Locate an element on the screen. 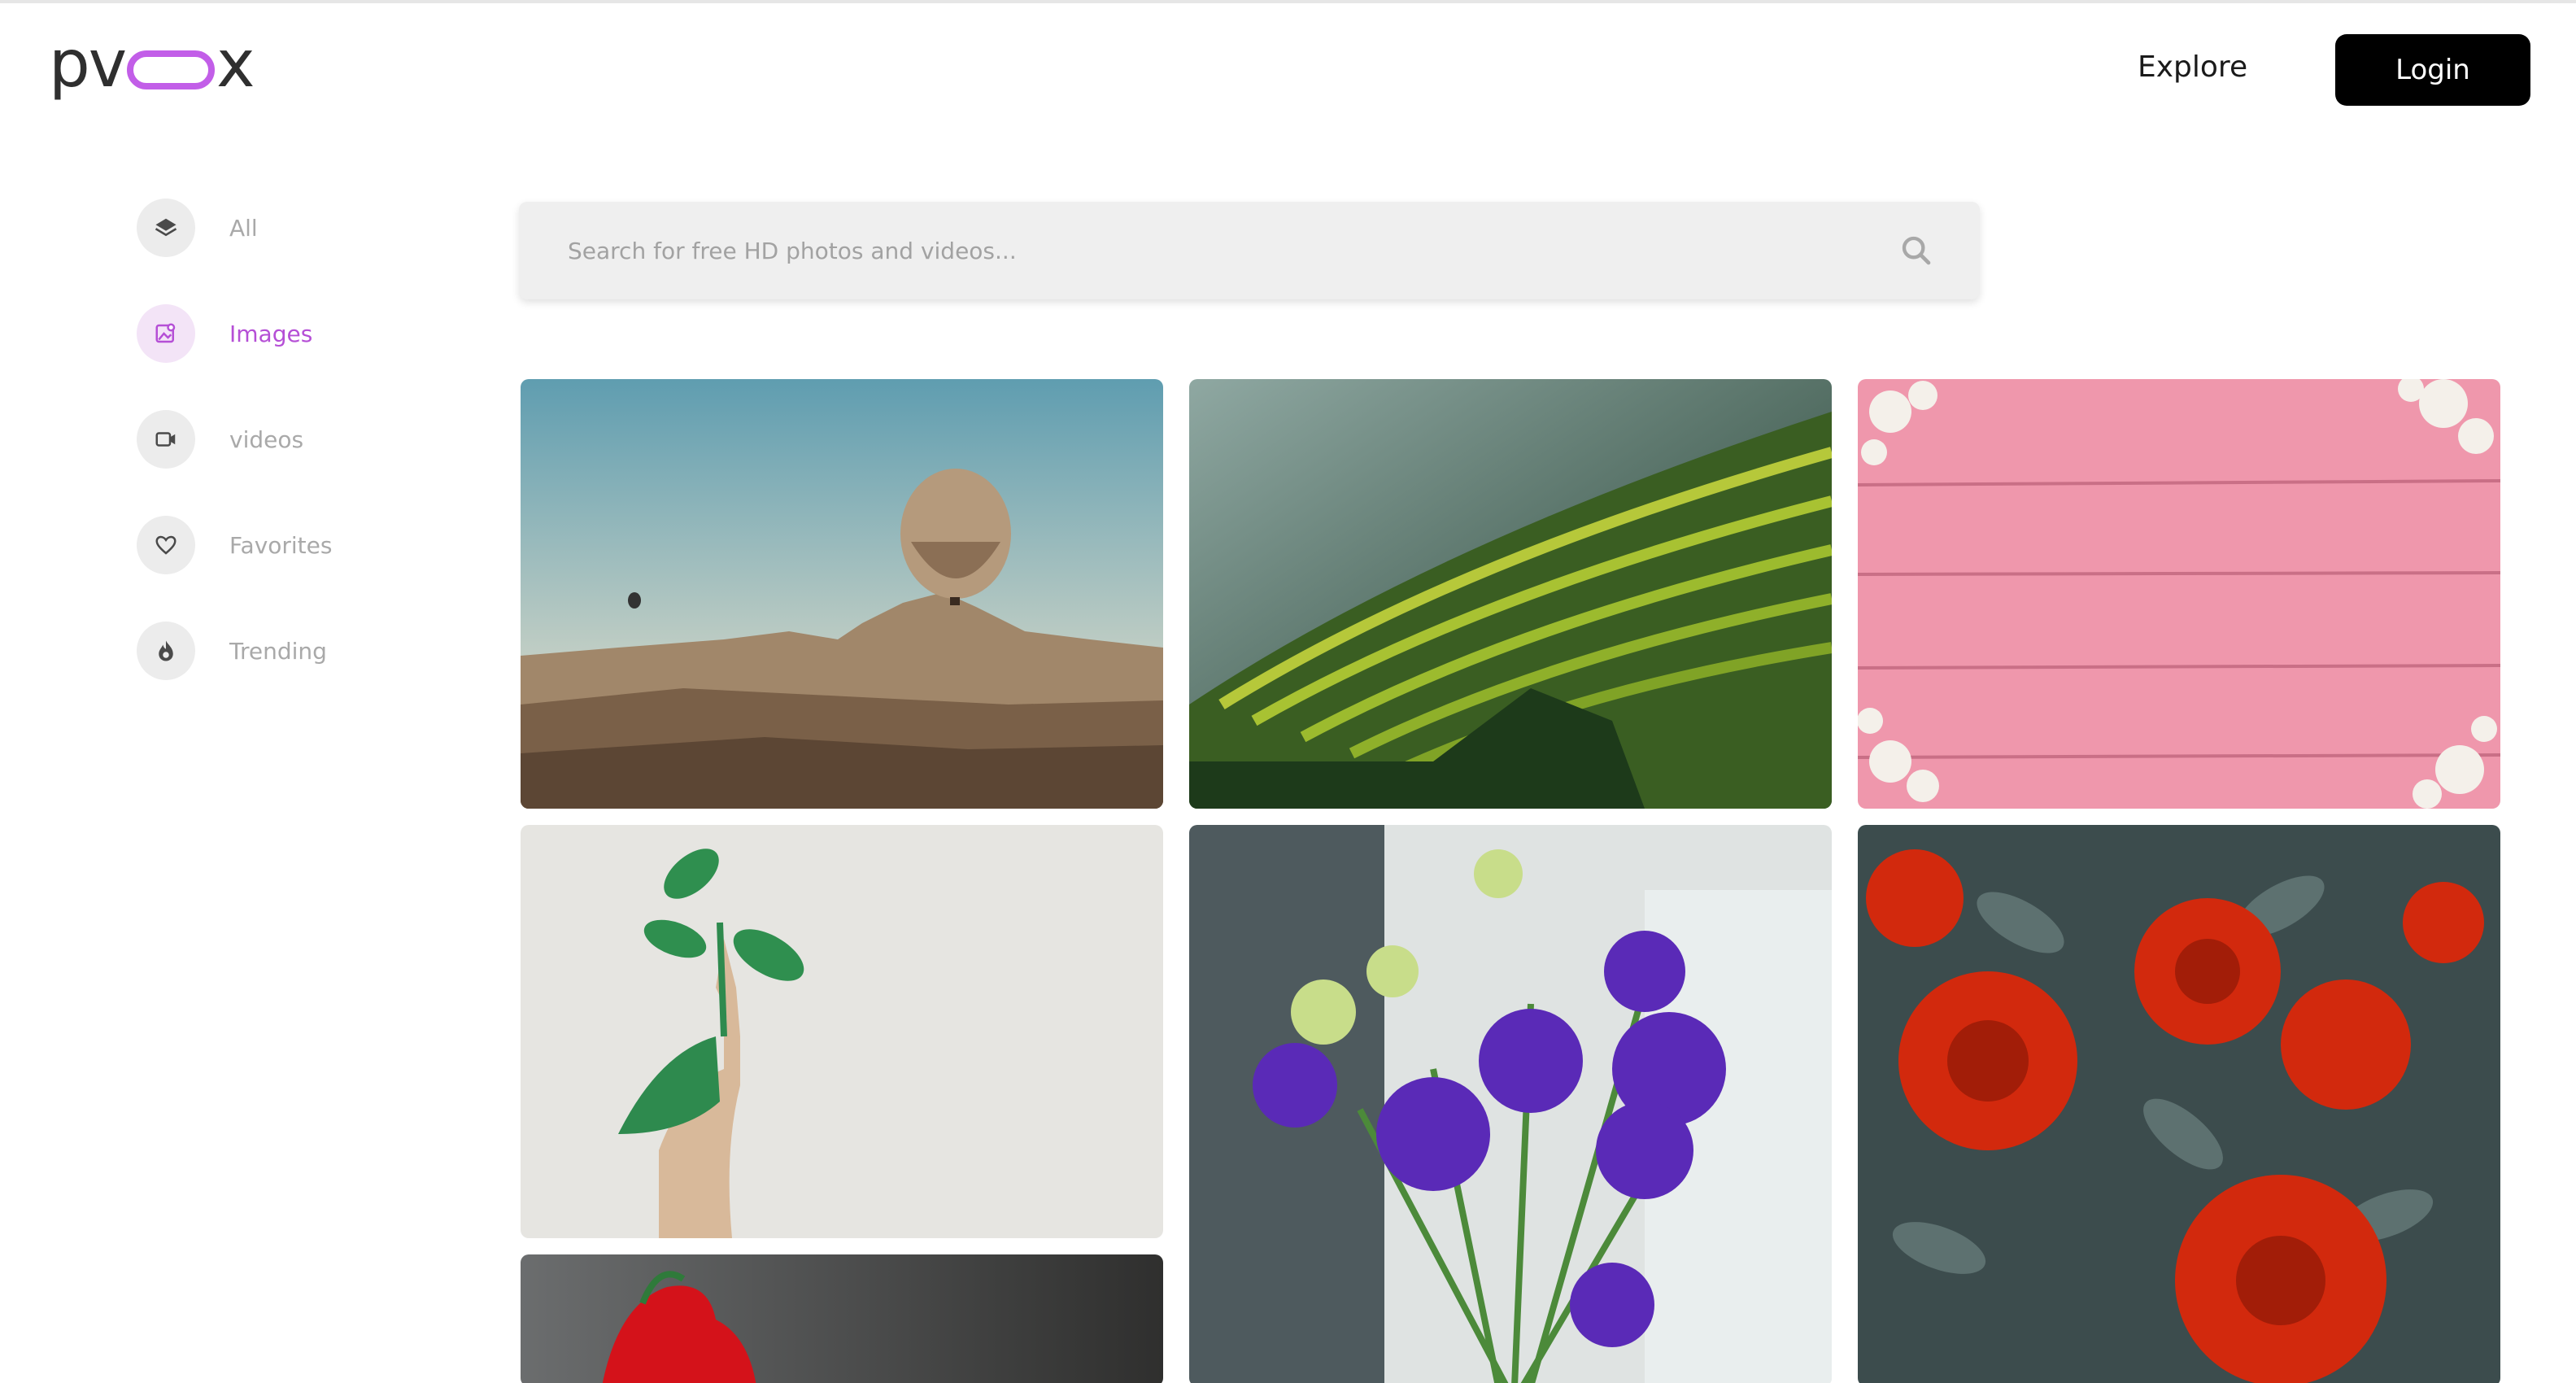  gallery-photo-terraces is located at coordinates (1510, 594).